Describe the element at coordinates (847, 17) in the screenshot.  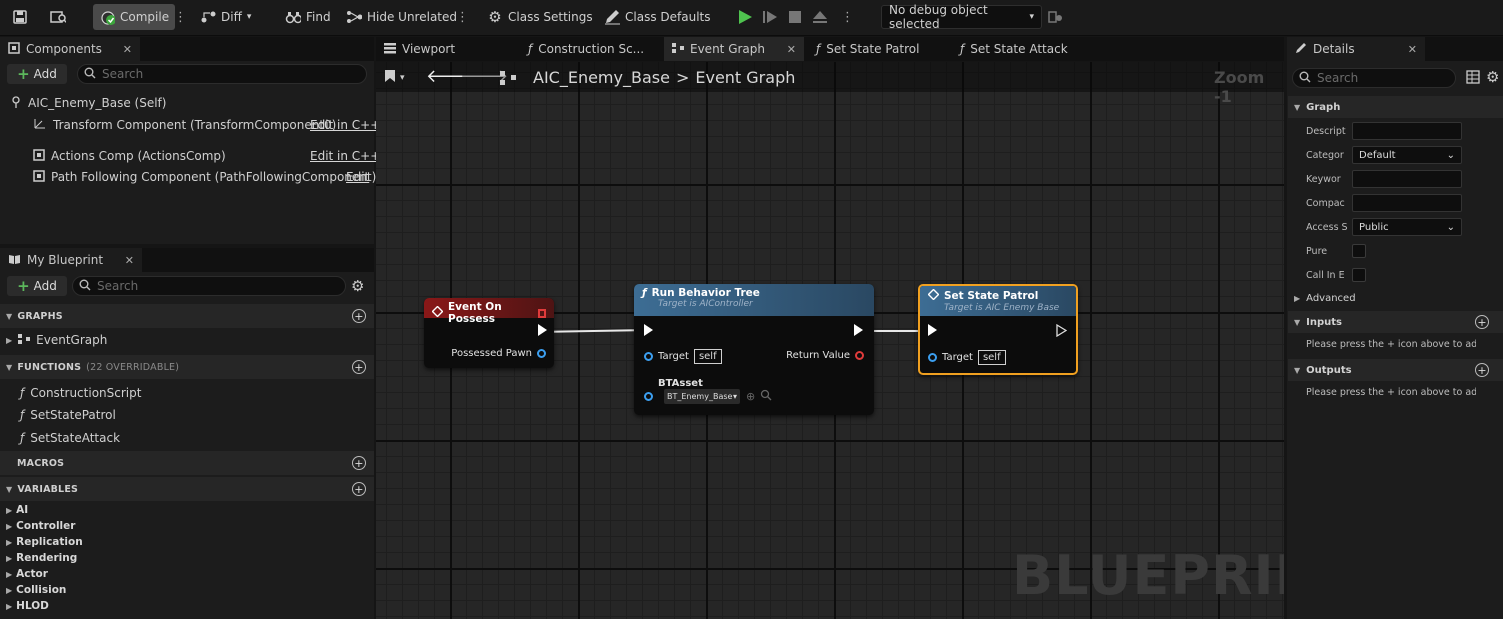
I see `play-options-button: ⋮` at that location.